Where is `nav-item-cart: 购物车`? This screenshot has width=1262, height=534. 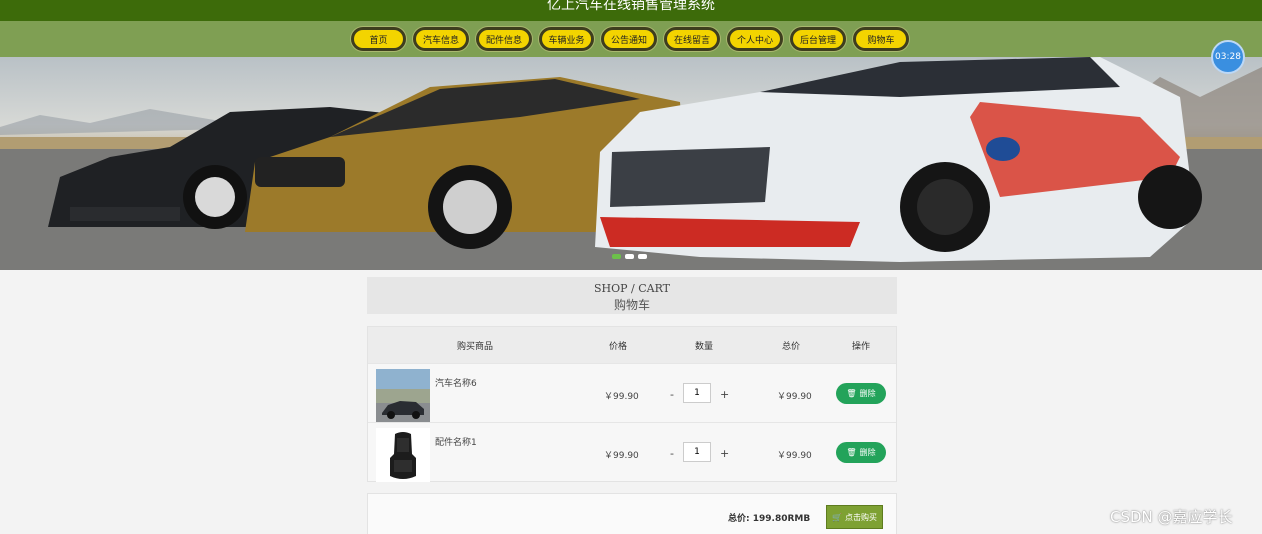
nav-item-cart: 购物车 is located at coordinates (881, 39).